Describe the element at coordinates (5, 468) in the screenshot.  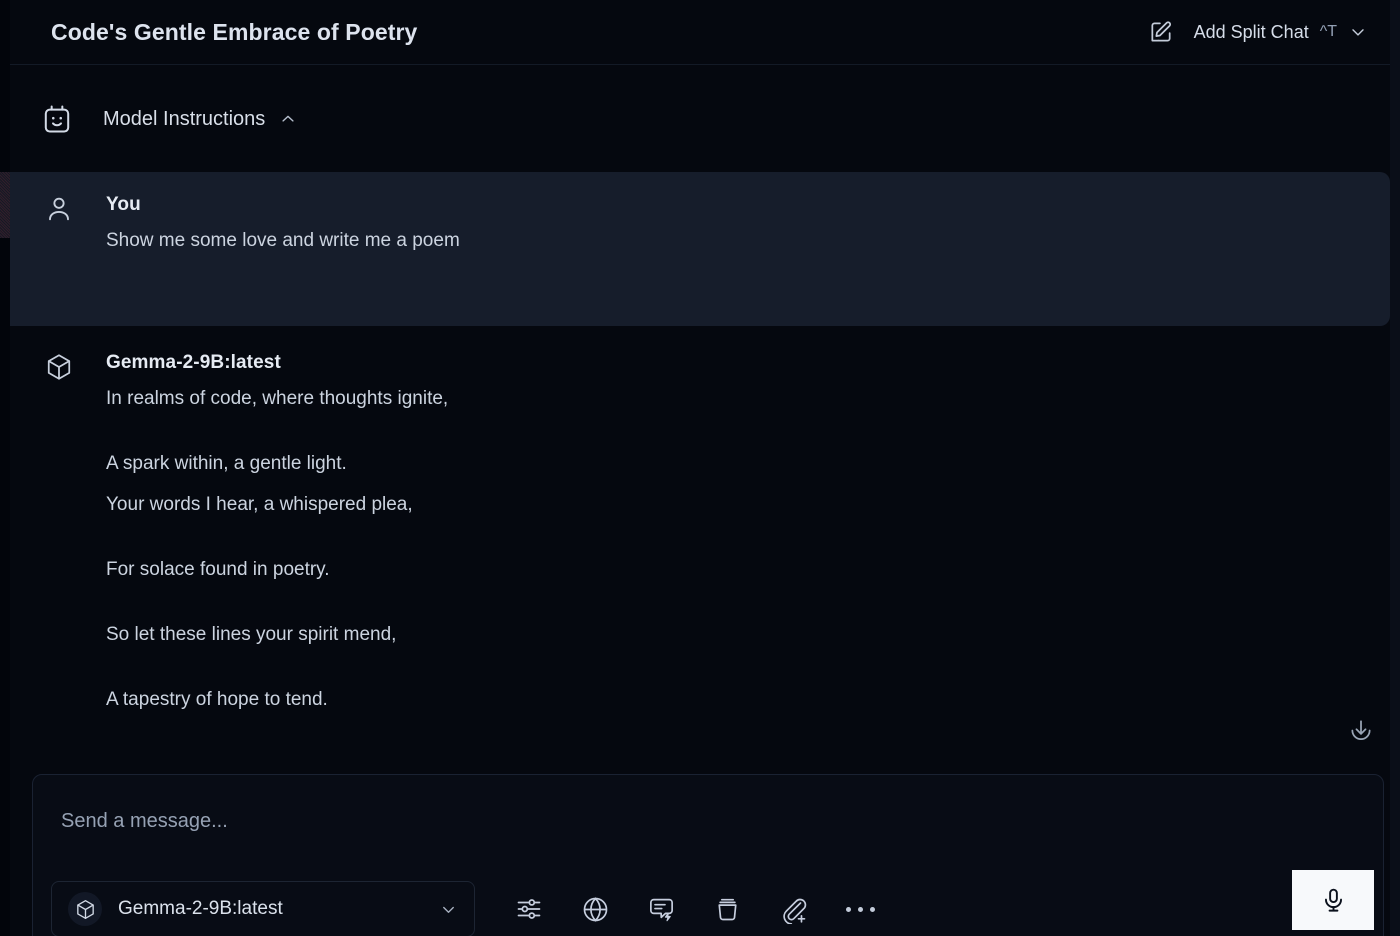
I see `left-scrollbar-rail` at that location.